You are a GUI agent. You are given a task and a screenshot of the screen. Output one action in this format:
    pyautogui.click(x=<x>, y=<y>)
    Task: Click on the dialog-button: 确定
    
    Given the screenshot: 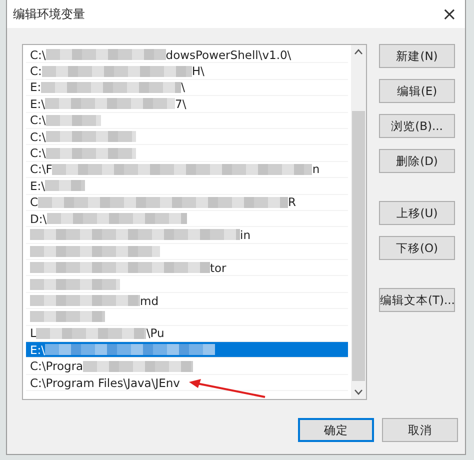 What is the action you would take?
    pyautogui.click(x=336, y=430)
    